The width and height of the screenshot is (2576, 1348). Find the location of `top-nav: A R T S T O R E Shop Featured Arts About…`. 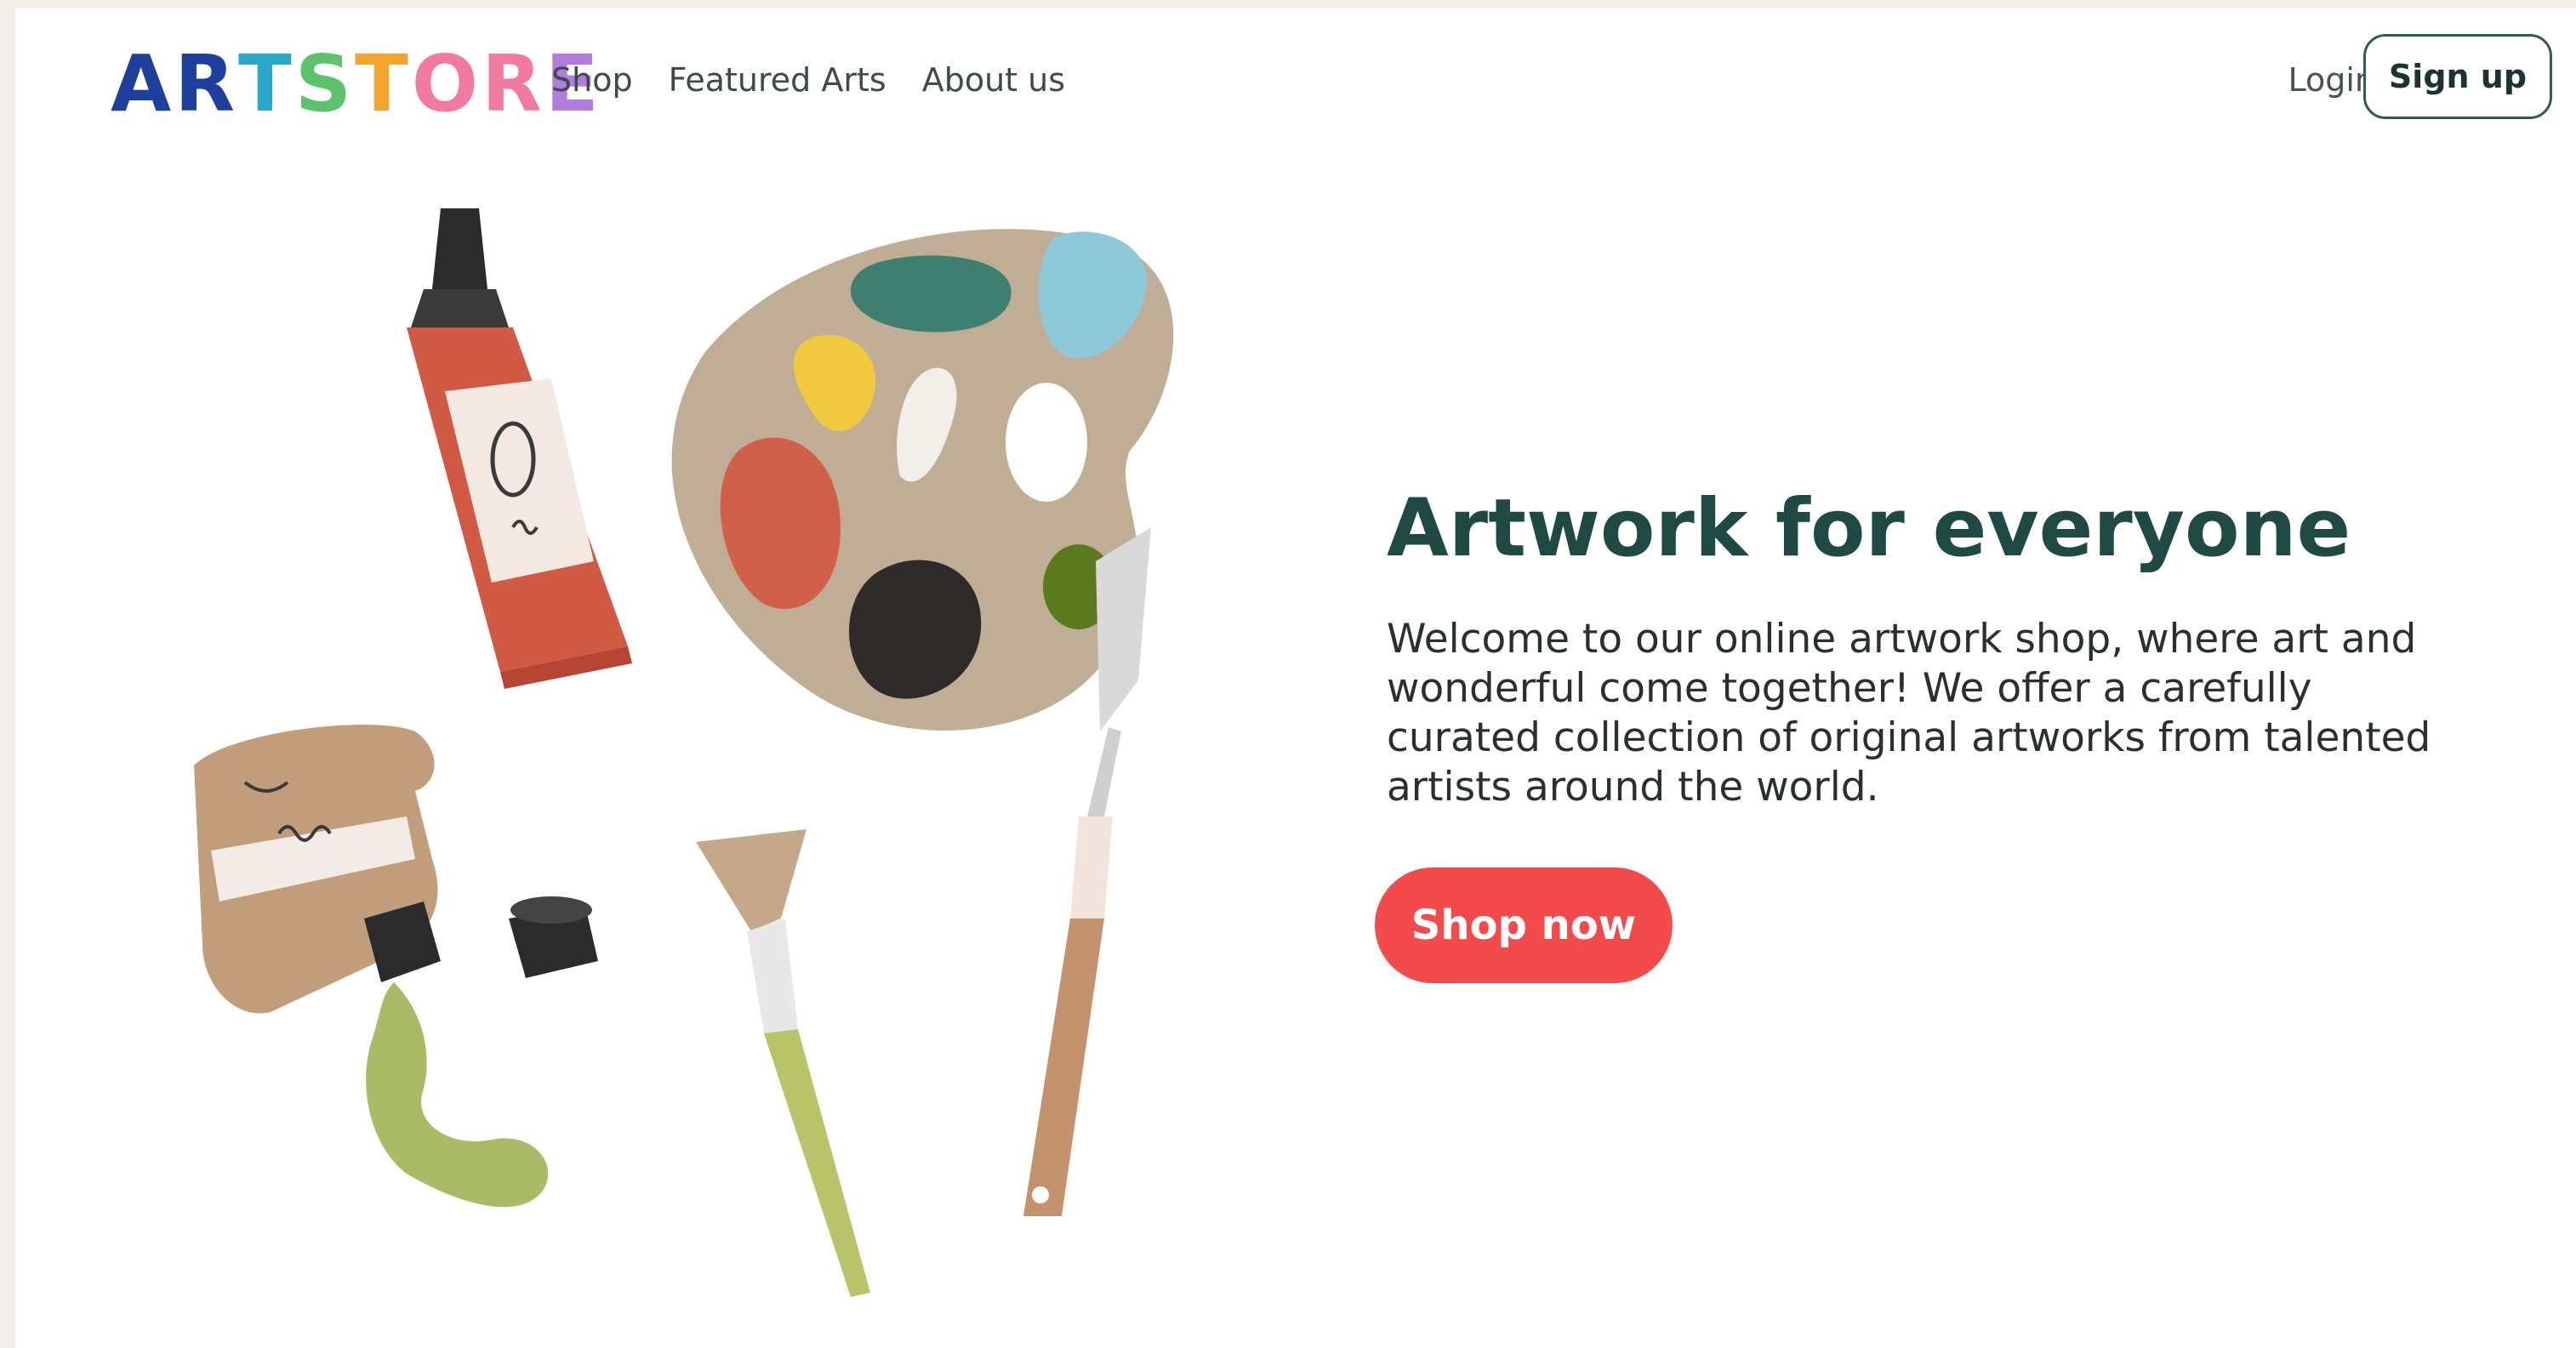

top-nav: A R T S T O R E Shop Featured Arts About… is located at coordinates (1295, 81).